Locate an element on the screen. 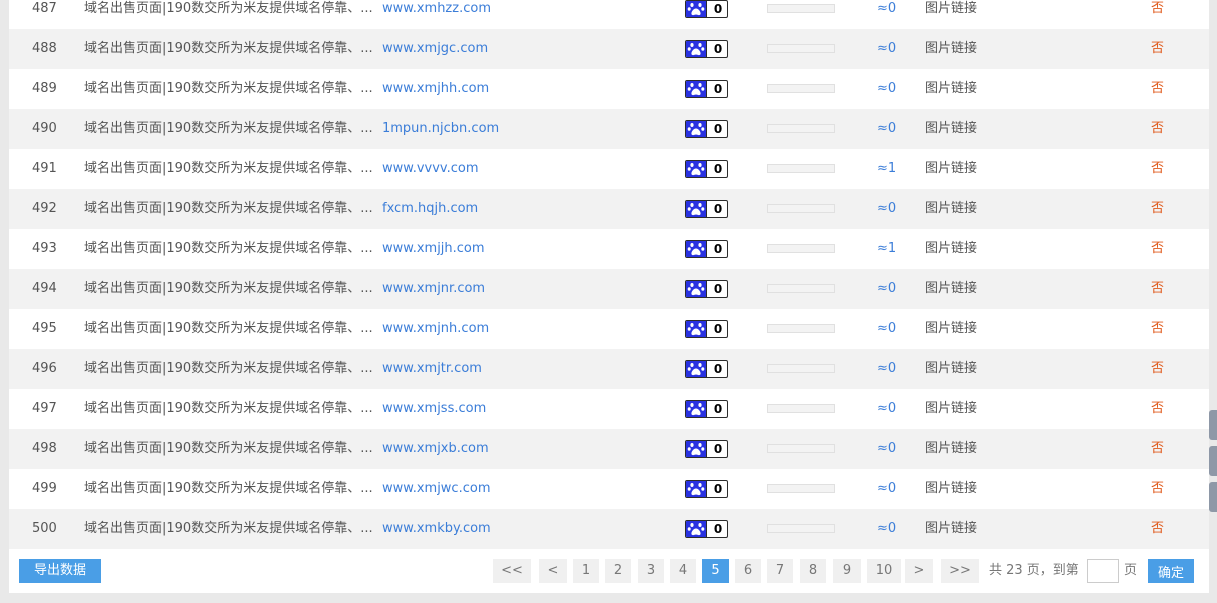  domain-link: 1mpun.njcbn.com is located at coordinates (440, 129).